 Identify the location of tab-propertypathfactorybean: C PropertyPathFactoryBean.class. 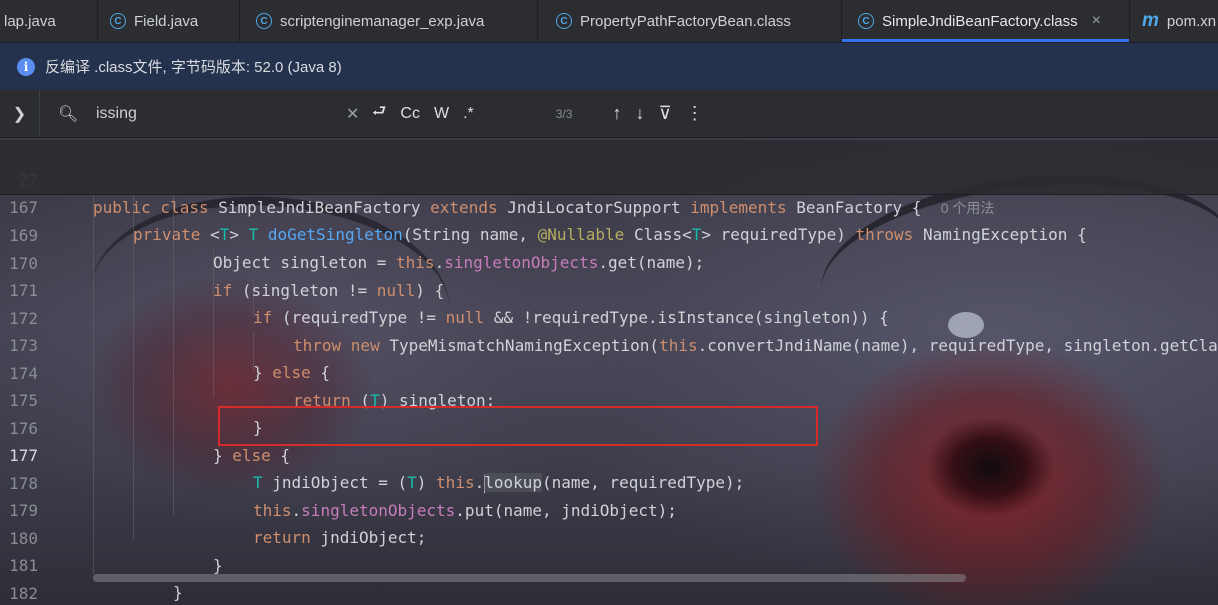
(690, 21).